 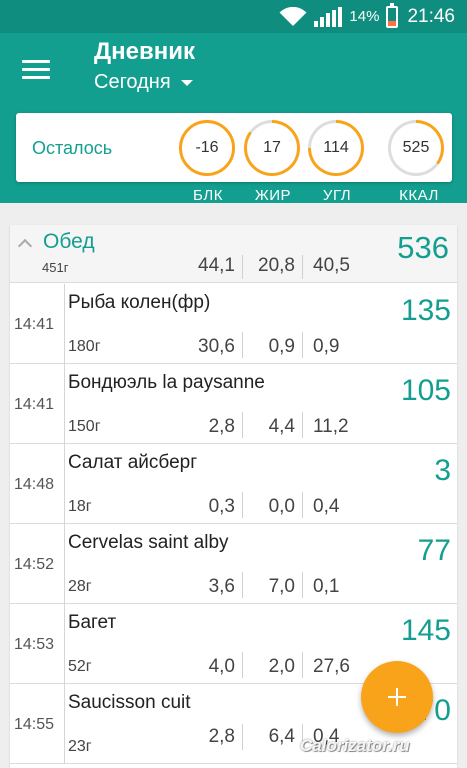 What do you see at coordinates (84, 426) in the screenshot?
I see `entry-weight: 150г` at bounding box center [84, 426].